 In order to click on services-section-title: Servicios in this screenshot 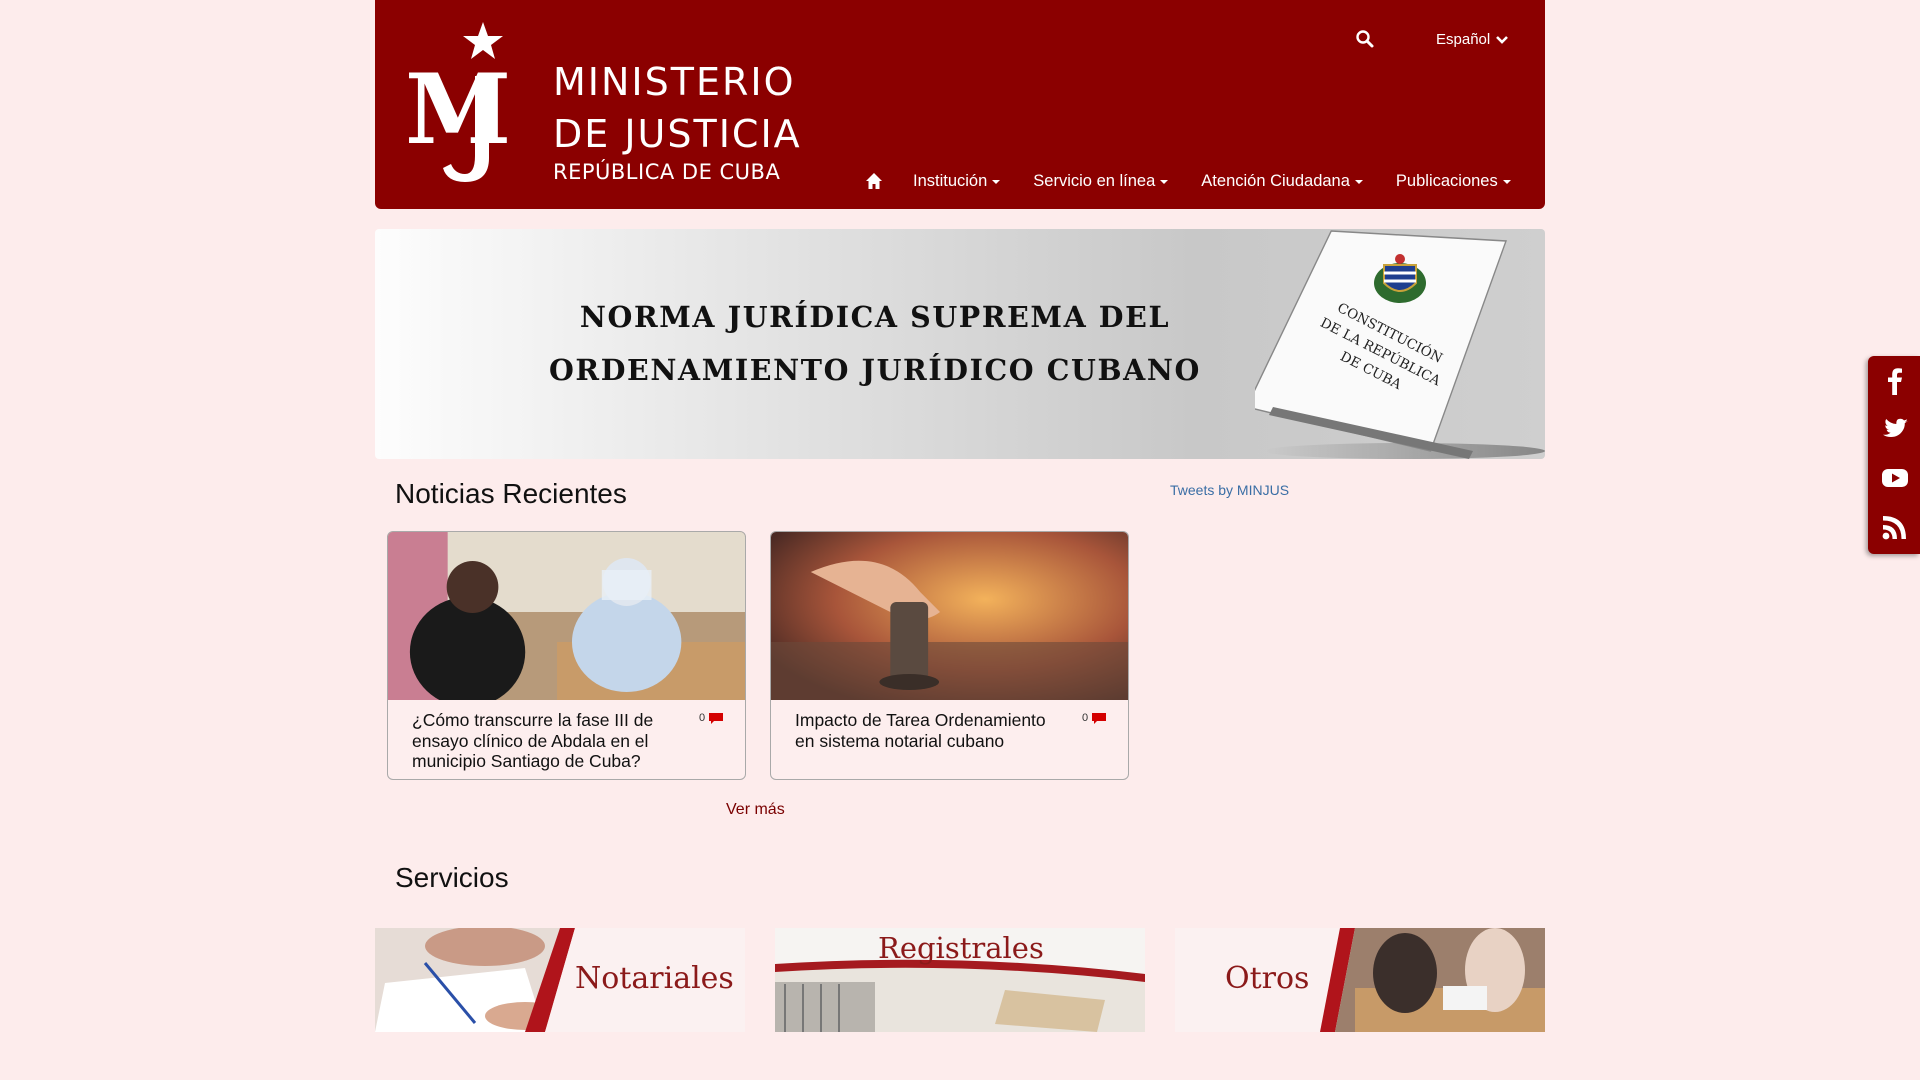, I will do `click(452, 877)`.